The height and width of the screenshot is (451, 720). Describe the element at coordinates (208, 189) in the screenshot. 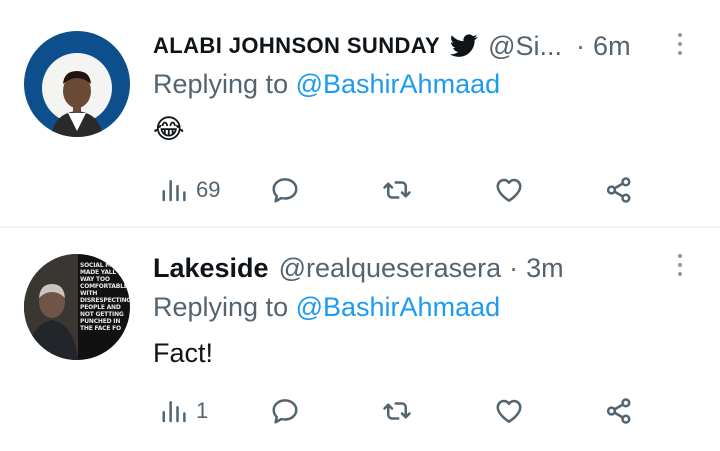

I see `views-count: 69` at that location.